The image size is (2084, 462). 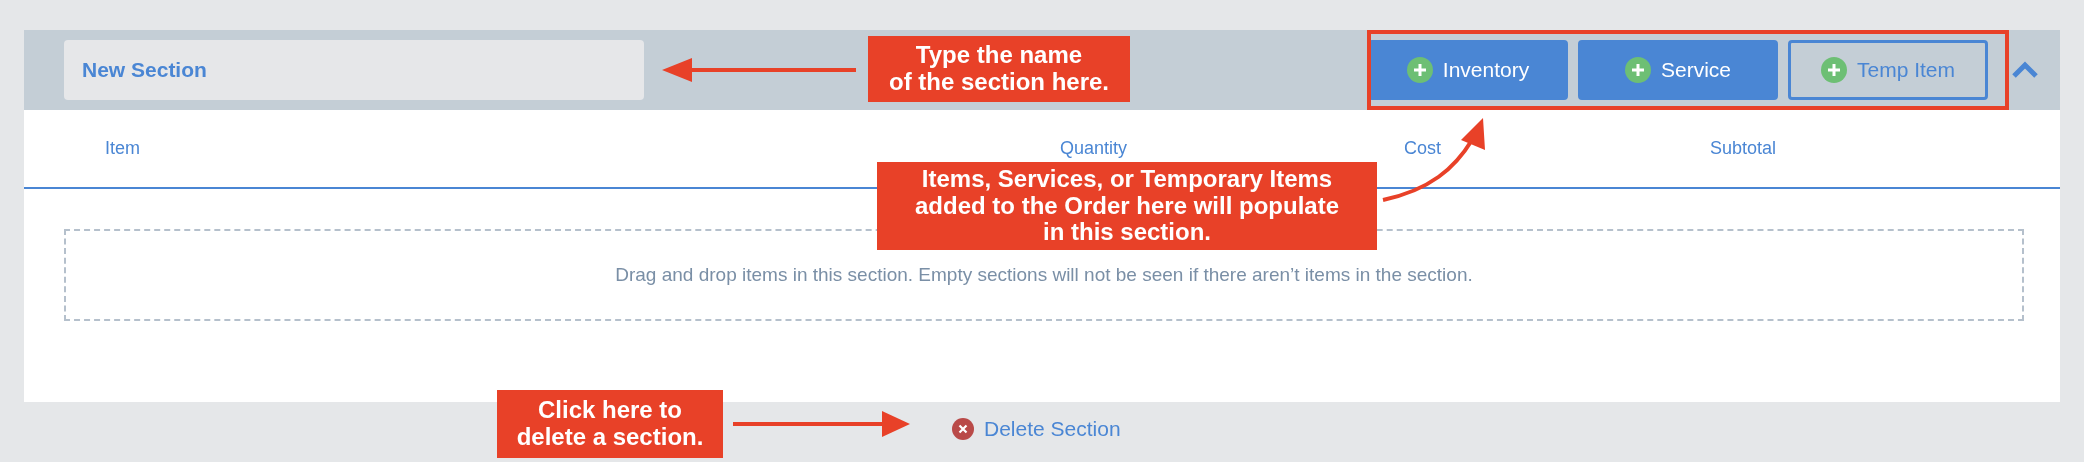 What do you see at coordinates (1468, 70) in the screenshot?
I see `add-button: Inventory` at bounding box center [1468, 70].